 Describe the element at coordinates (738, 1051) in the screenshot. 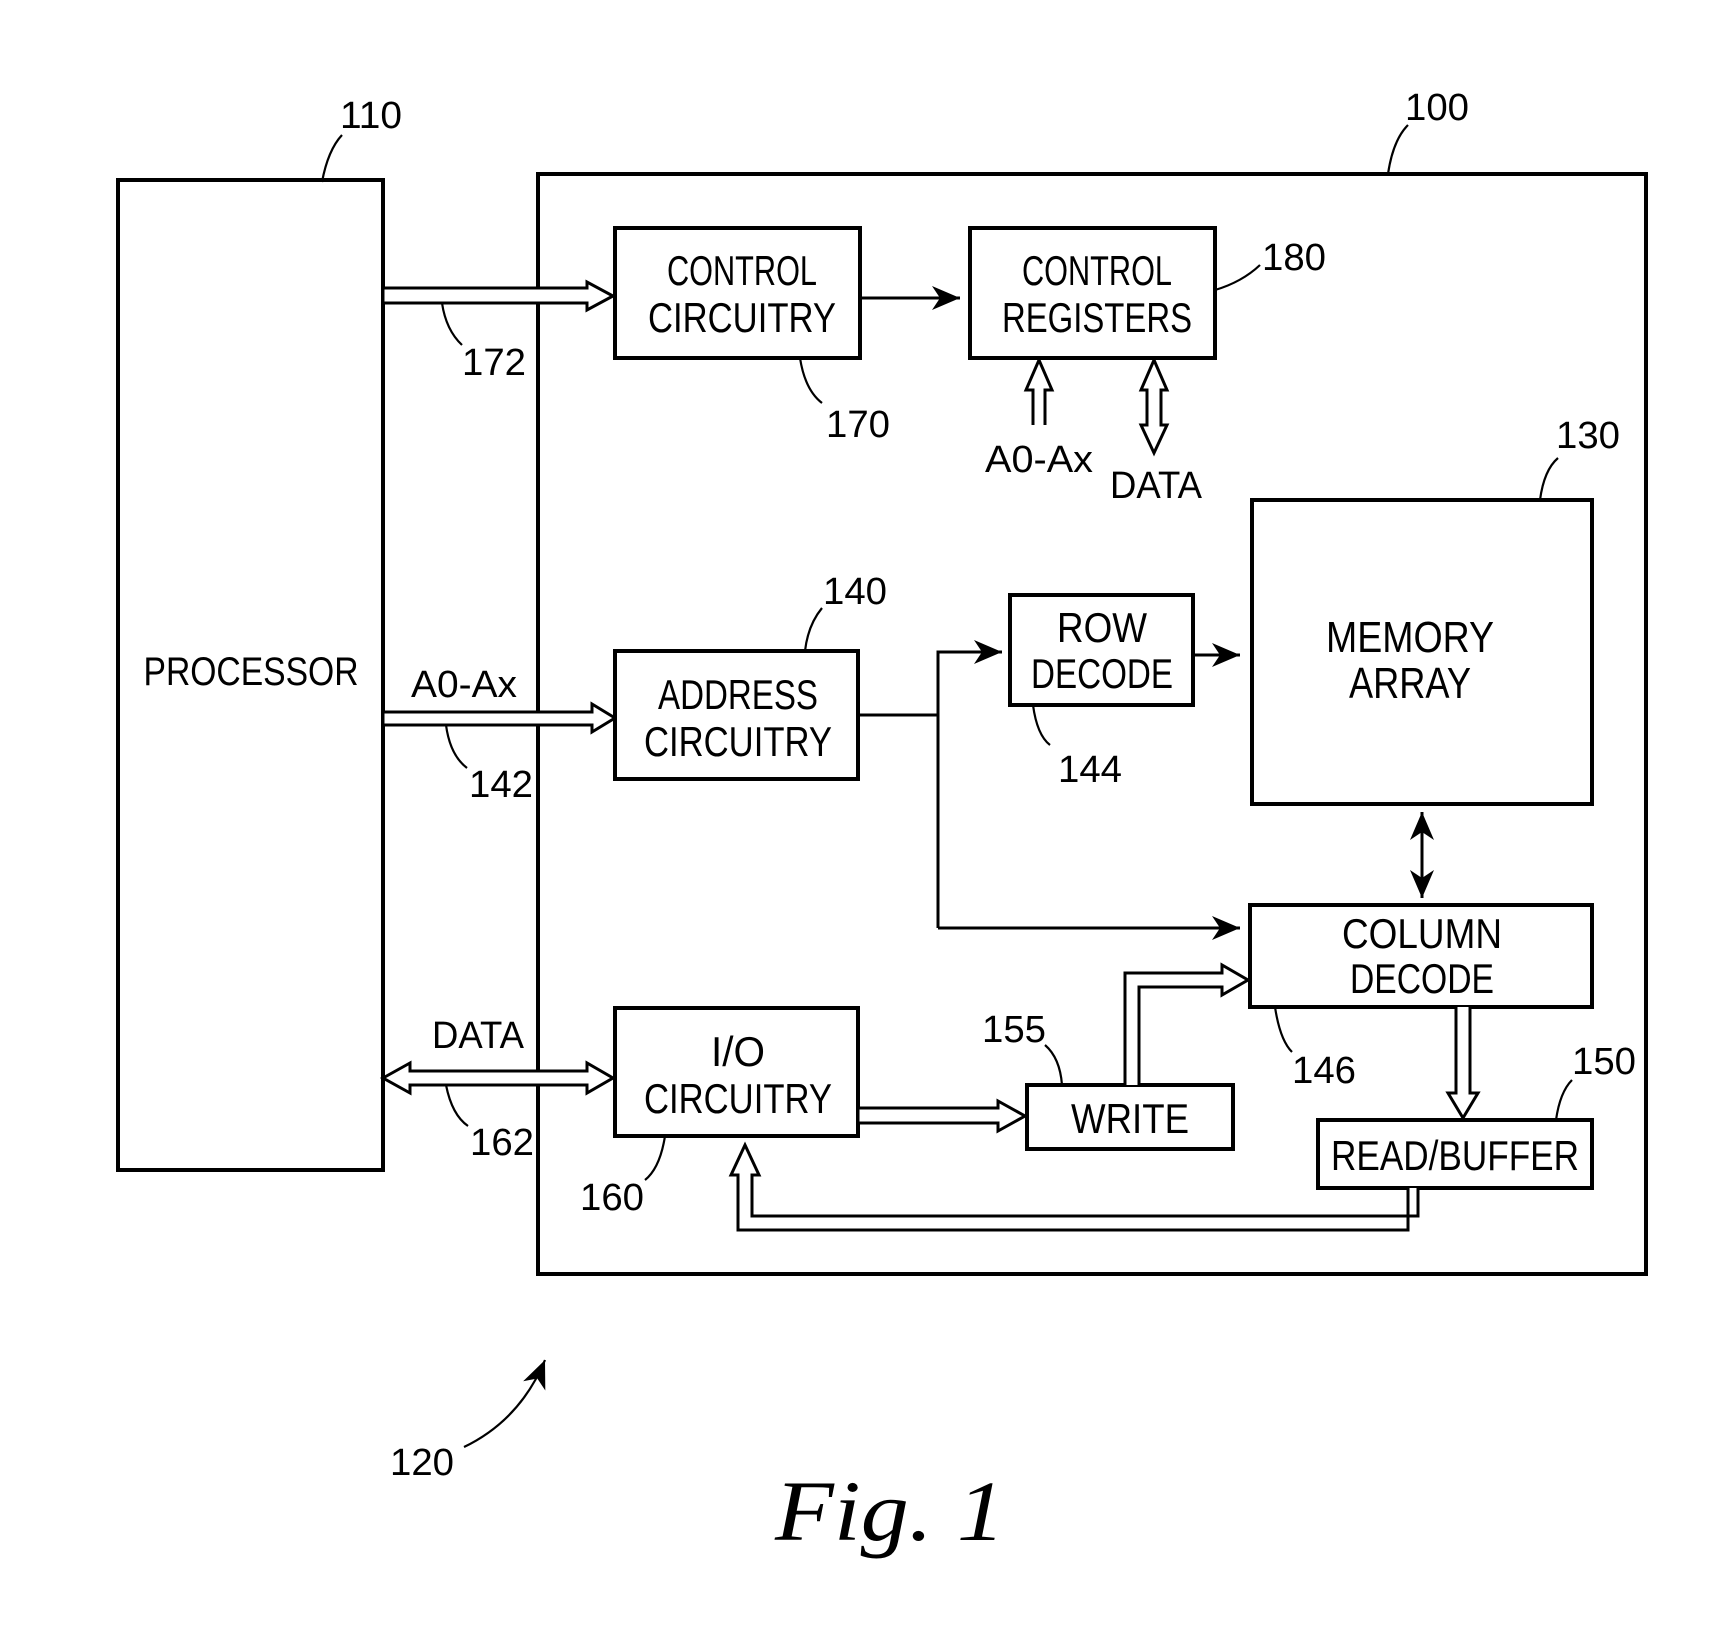

I see `io-circuitry-line1: I/O` at that location.